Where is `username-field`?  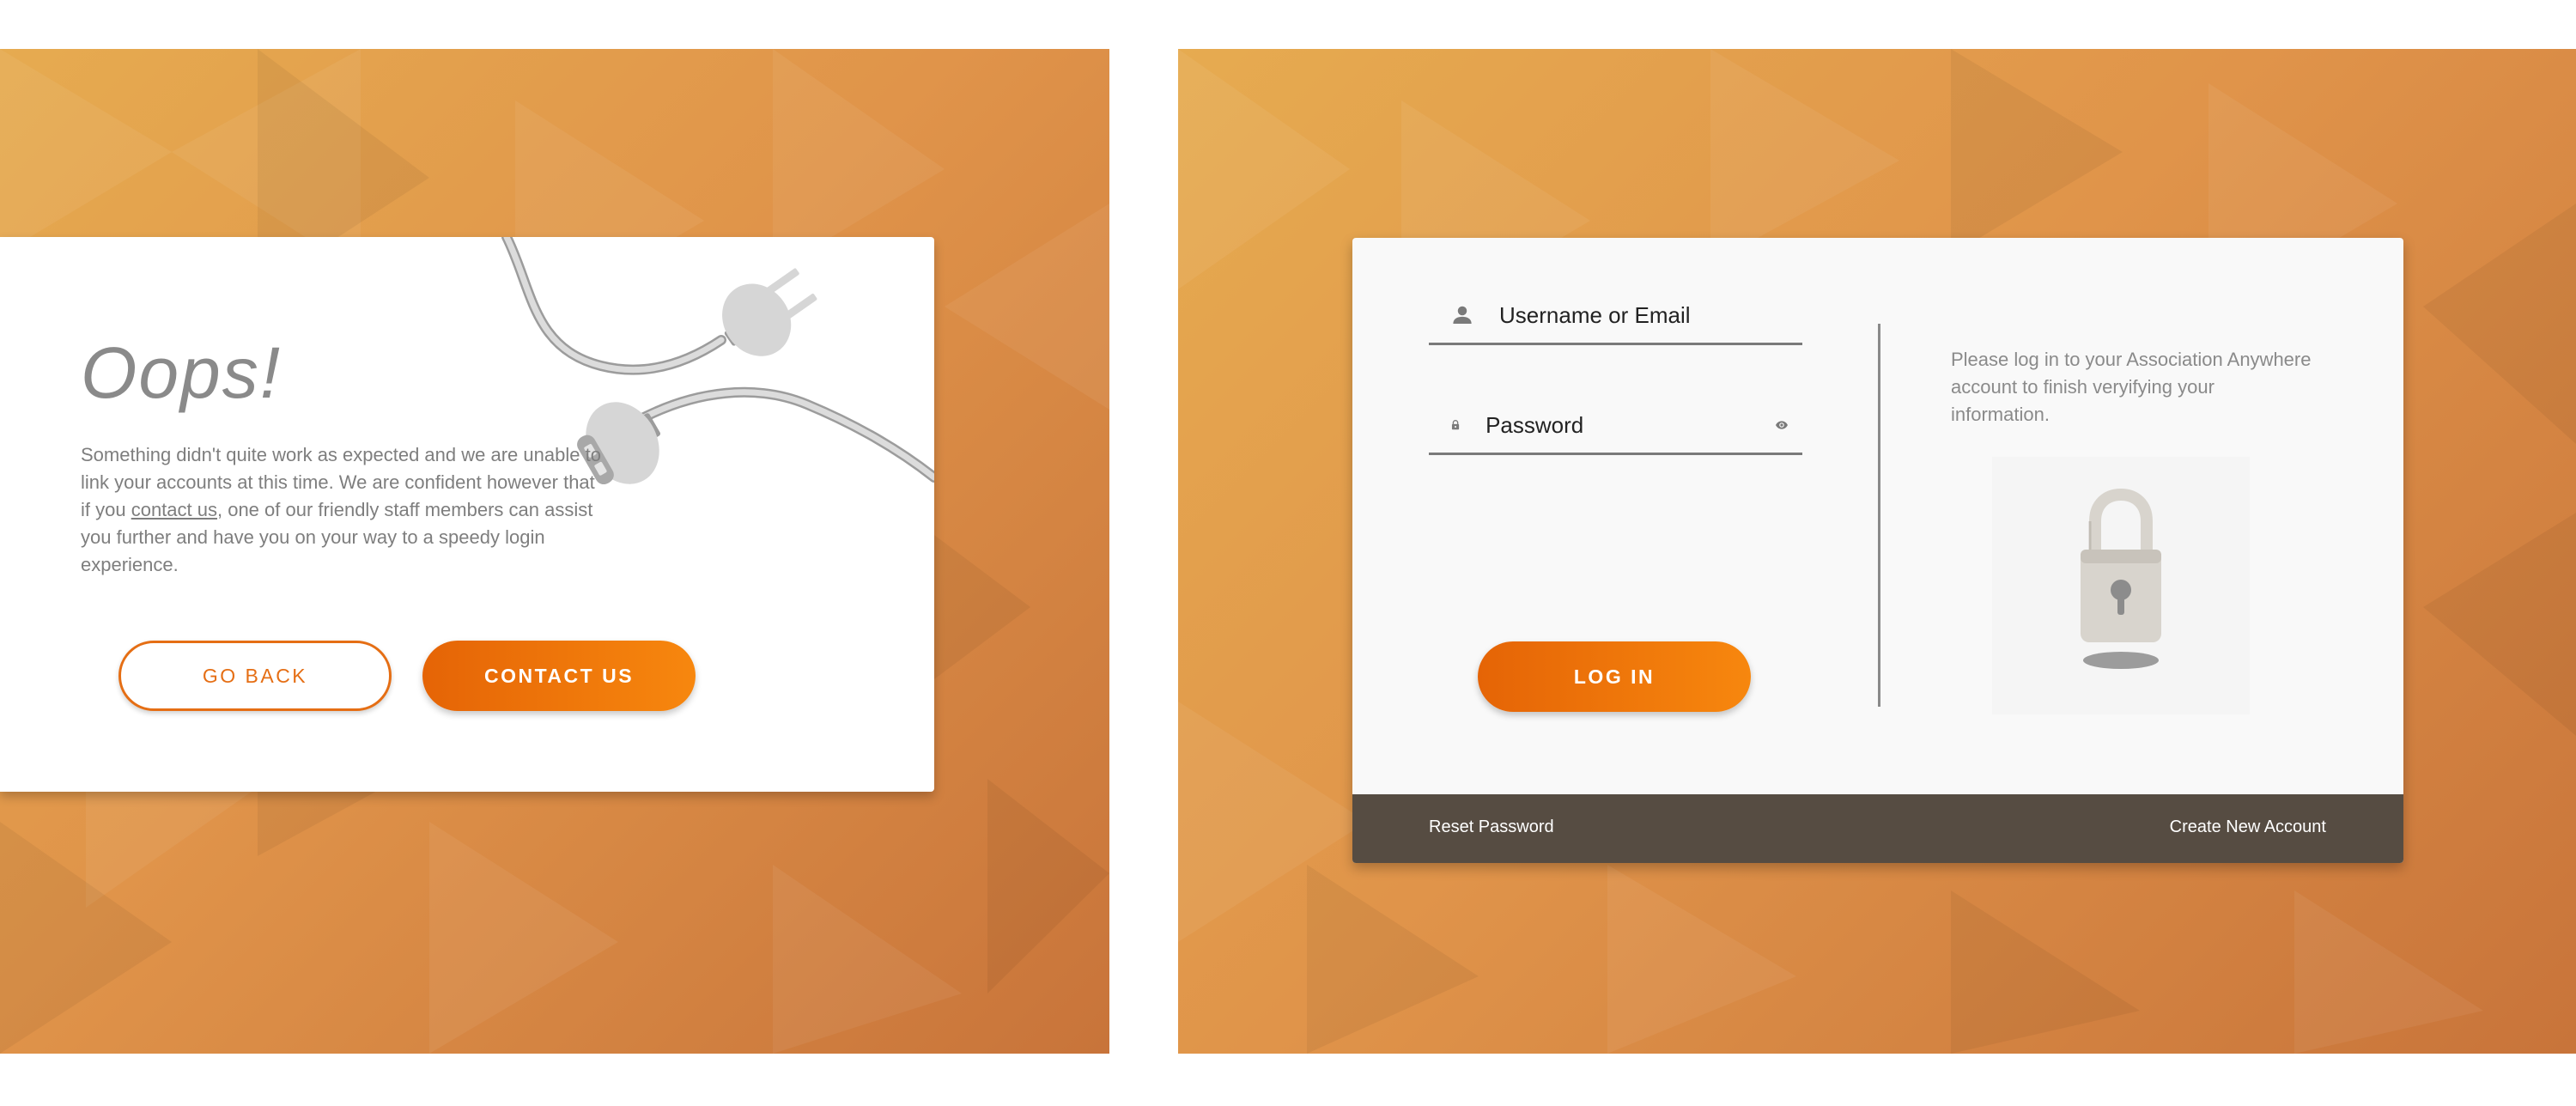
username-field is located at coordinates (1616, 317).